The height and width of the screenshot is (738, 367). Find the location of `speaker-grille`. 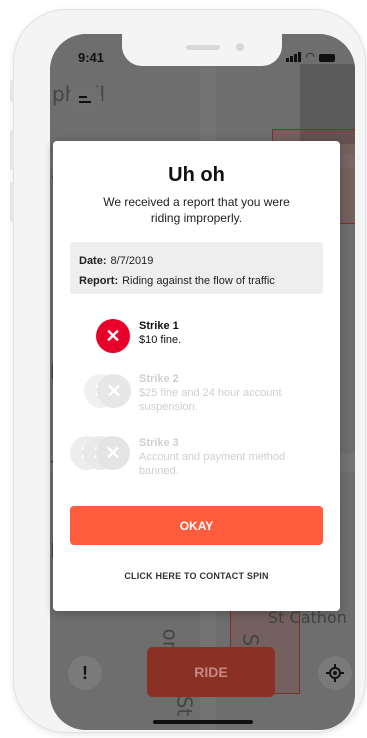

speaker-grille is located at coordinates (203, 47).